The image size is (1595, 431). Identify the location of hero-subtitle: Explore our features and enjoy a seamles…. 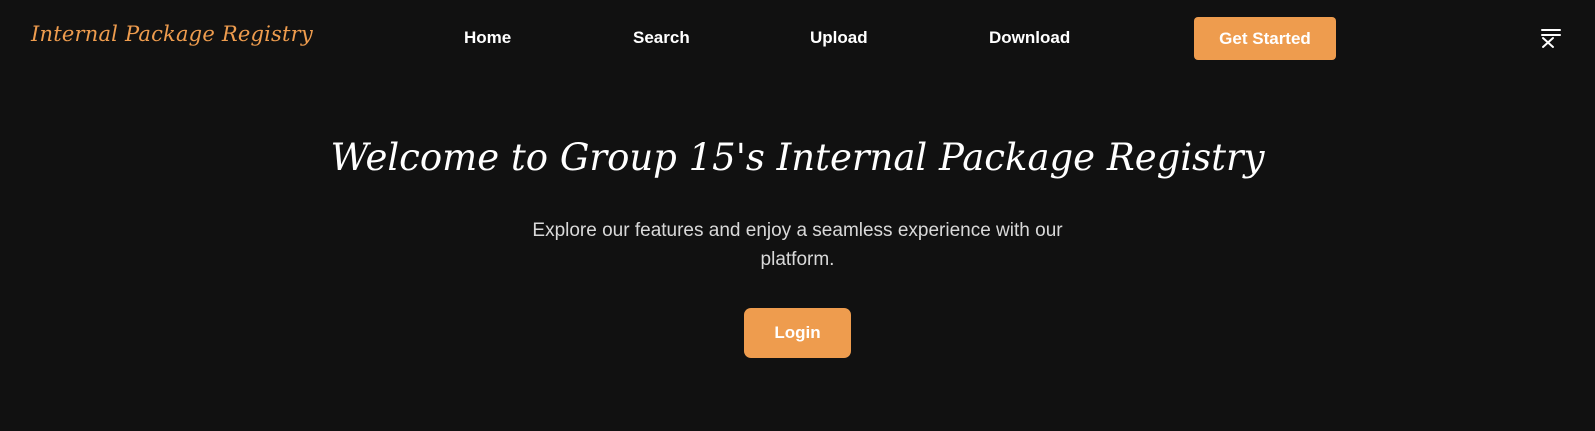
(797, 245).